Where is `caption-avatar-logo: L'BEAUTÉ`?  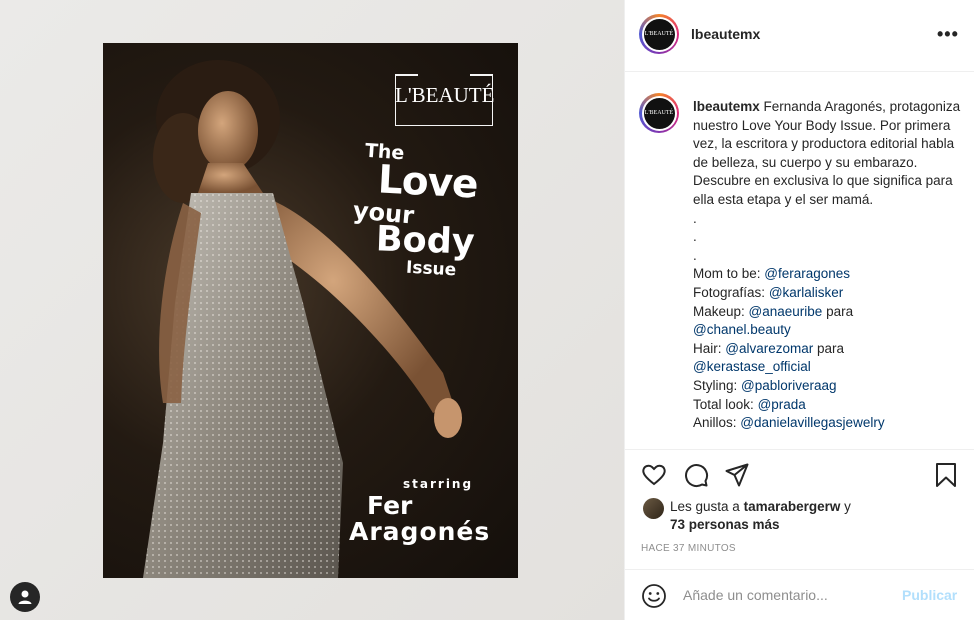 caption-avatar-logo: L'BEAUTÉ is located at coordinates (659, 113).